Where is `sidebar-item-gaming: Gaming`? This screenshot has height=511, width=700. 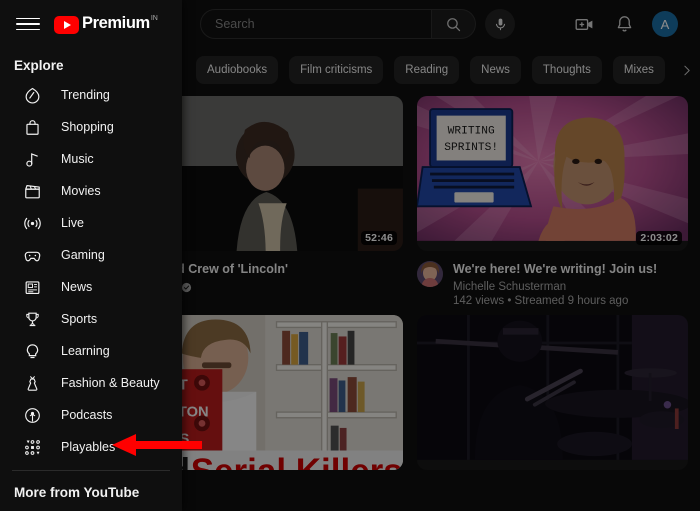
sidebar-item-gaming: Gaming is located at coordinates (91, 255).